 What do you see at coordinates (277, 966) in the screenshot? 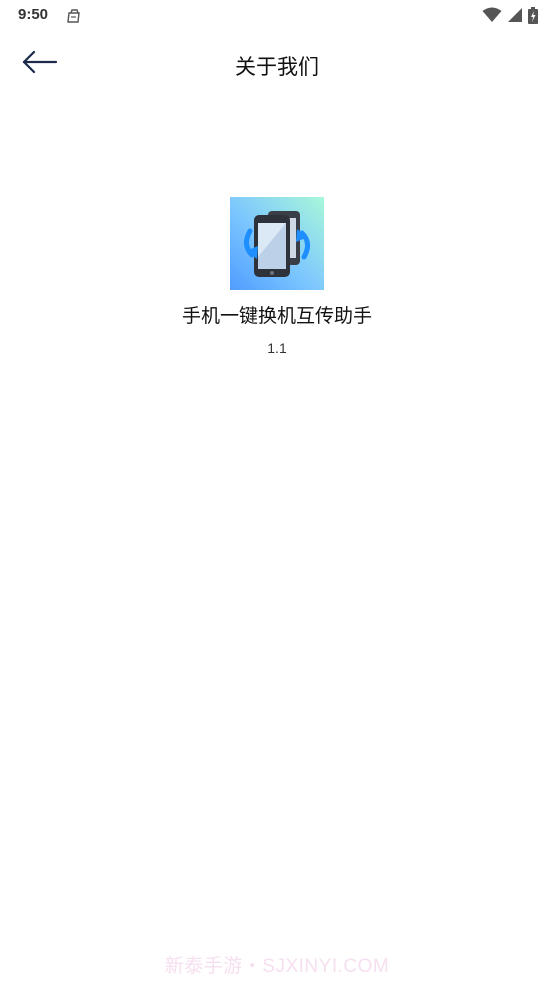
I see `watermark: 新泰手游・SJXINYI.COM` at bounding box center [277, 966].